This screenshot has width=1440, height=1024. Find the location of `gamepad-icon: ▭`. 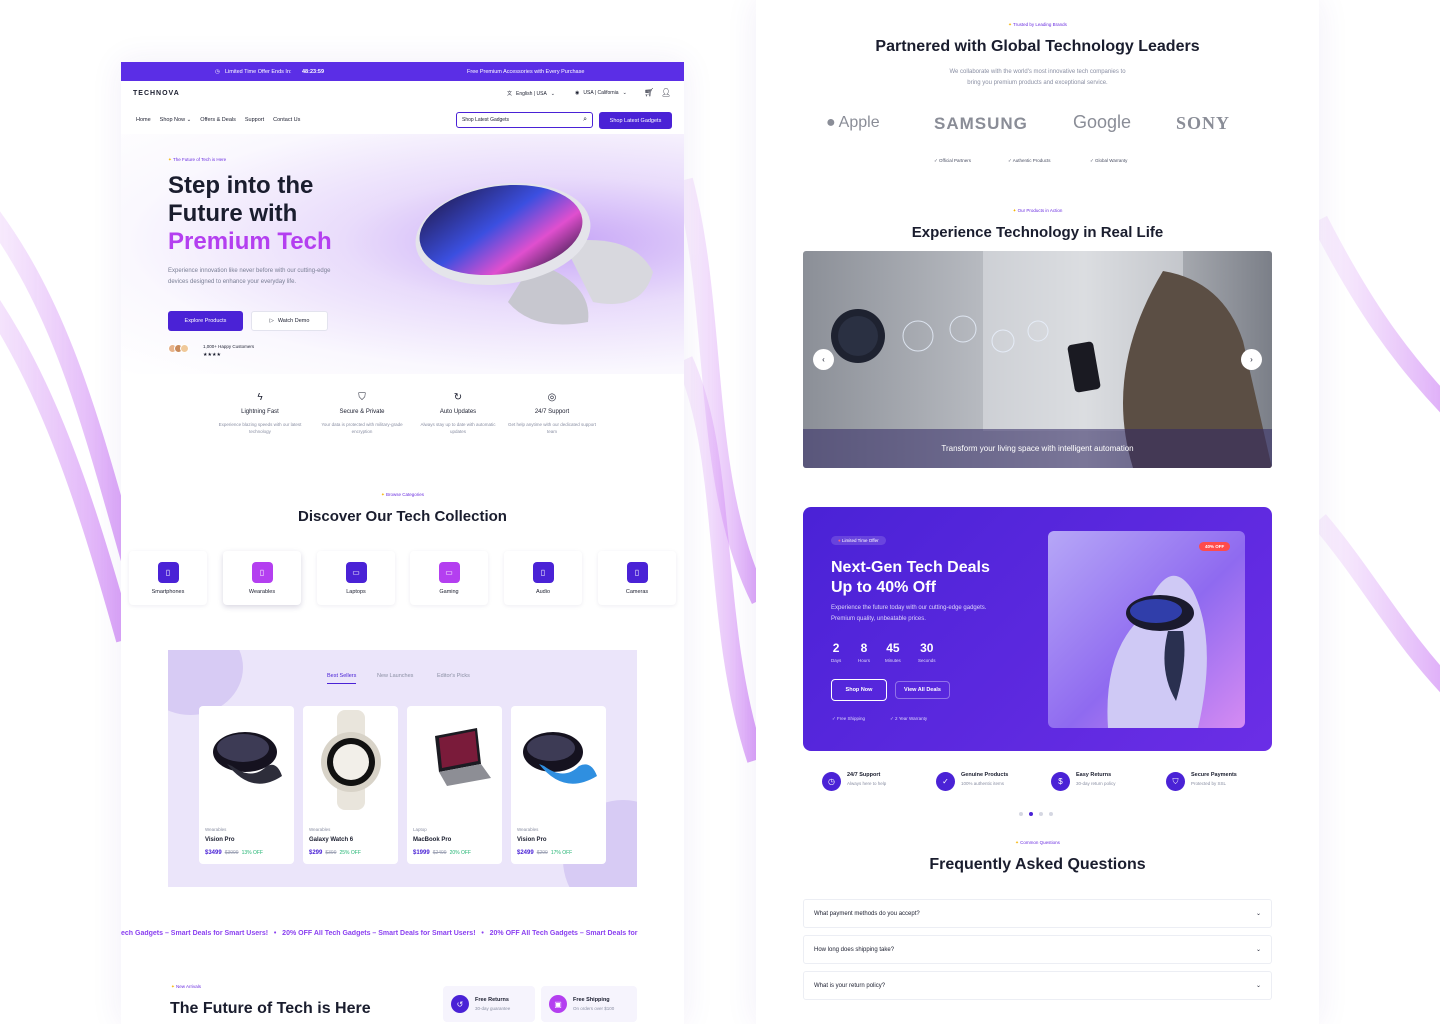

gamepad-icon: ▭ is located at coordinates (449, 572).